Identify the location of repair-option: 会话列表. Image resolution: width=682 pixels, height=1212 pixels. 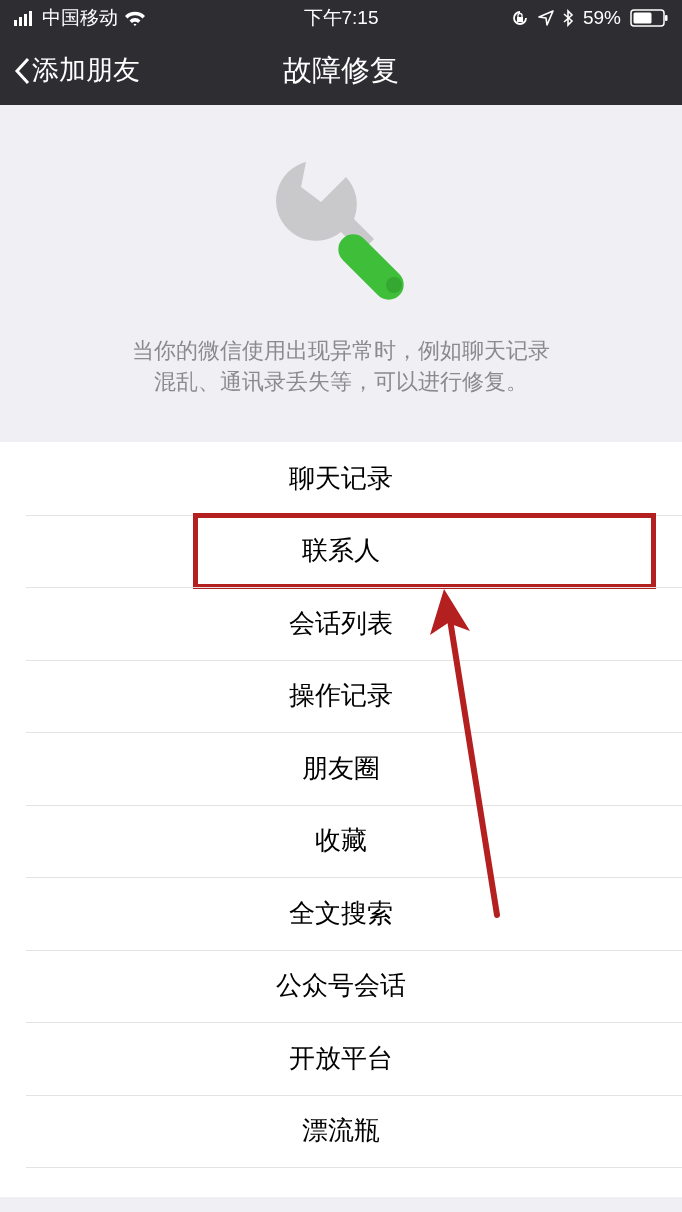
(341, 623).